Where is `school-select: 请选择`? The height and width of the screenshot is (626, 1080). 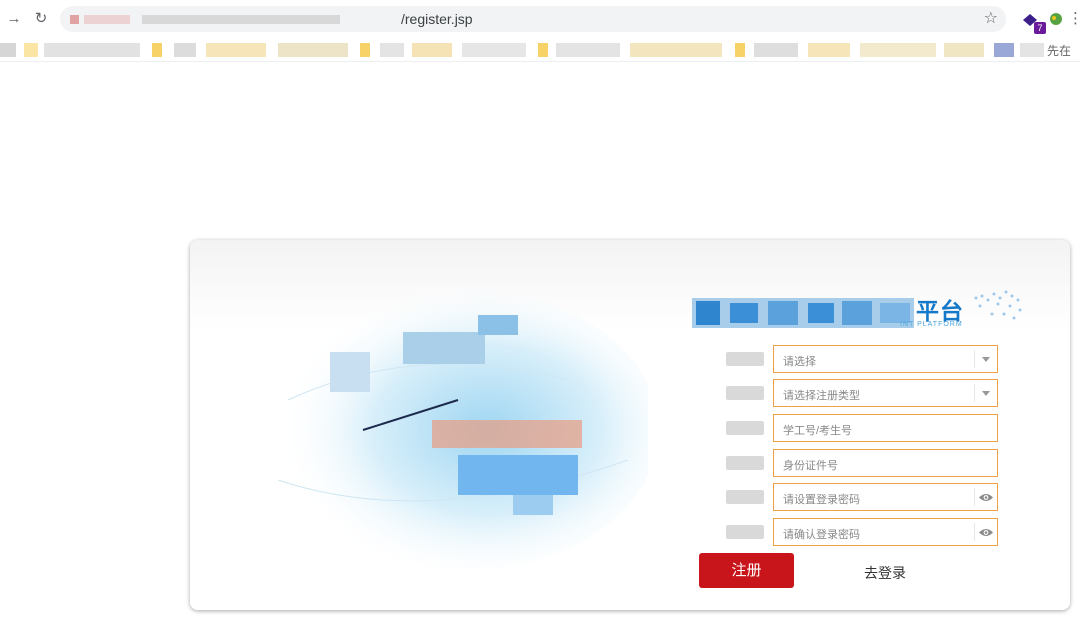
school-select: 请选择 is located at coordinates (885, 359).